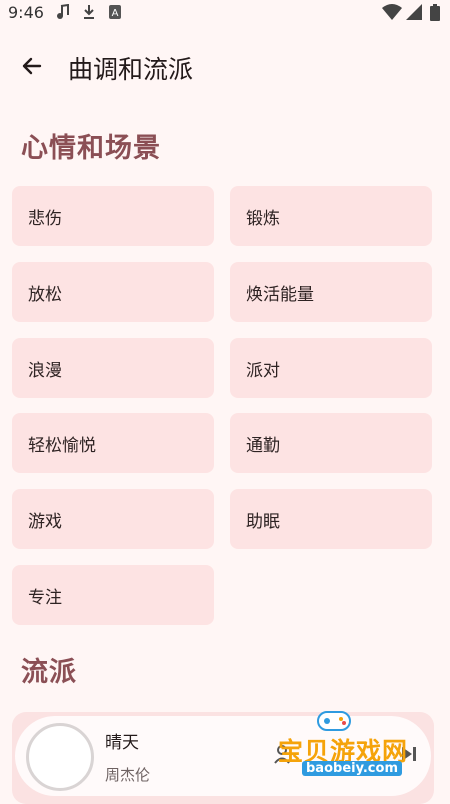 This screenshot has height=804, width=450. I want to click on tile-label: 助眠, so click(263, 521).